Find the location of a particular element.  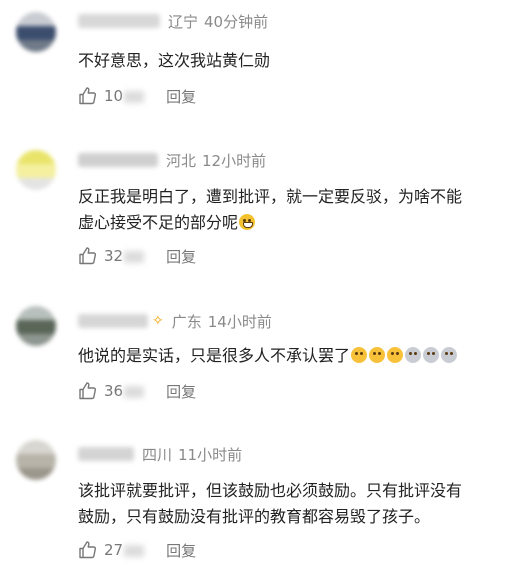

location: 辽宁 is located at coordinates (183, 21).